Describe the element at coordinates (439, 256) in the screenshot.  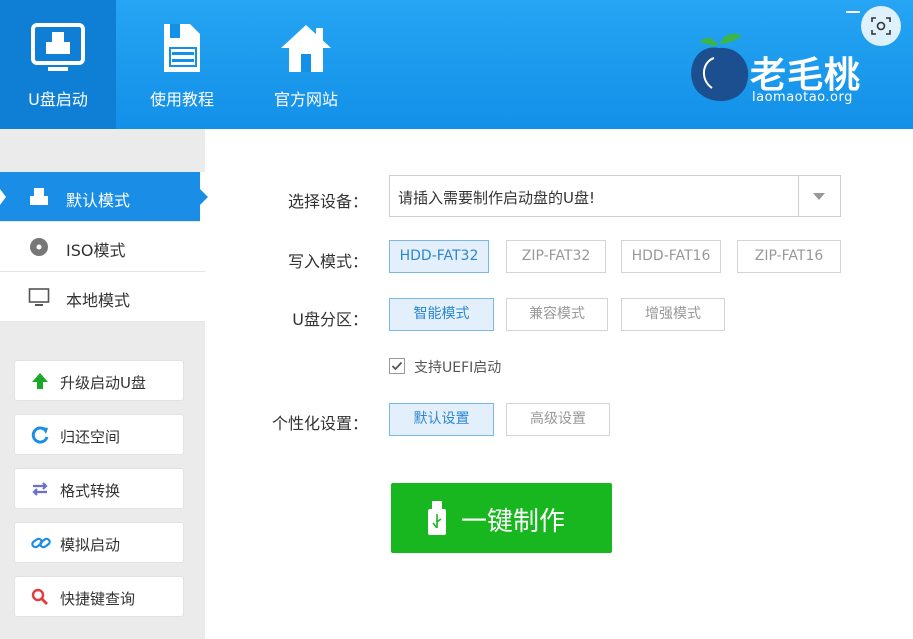
I see `write-mode-hdd-fat32: HDD-FAT32` at that location.